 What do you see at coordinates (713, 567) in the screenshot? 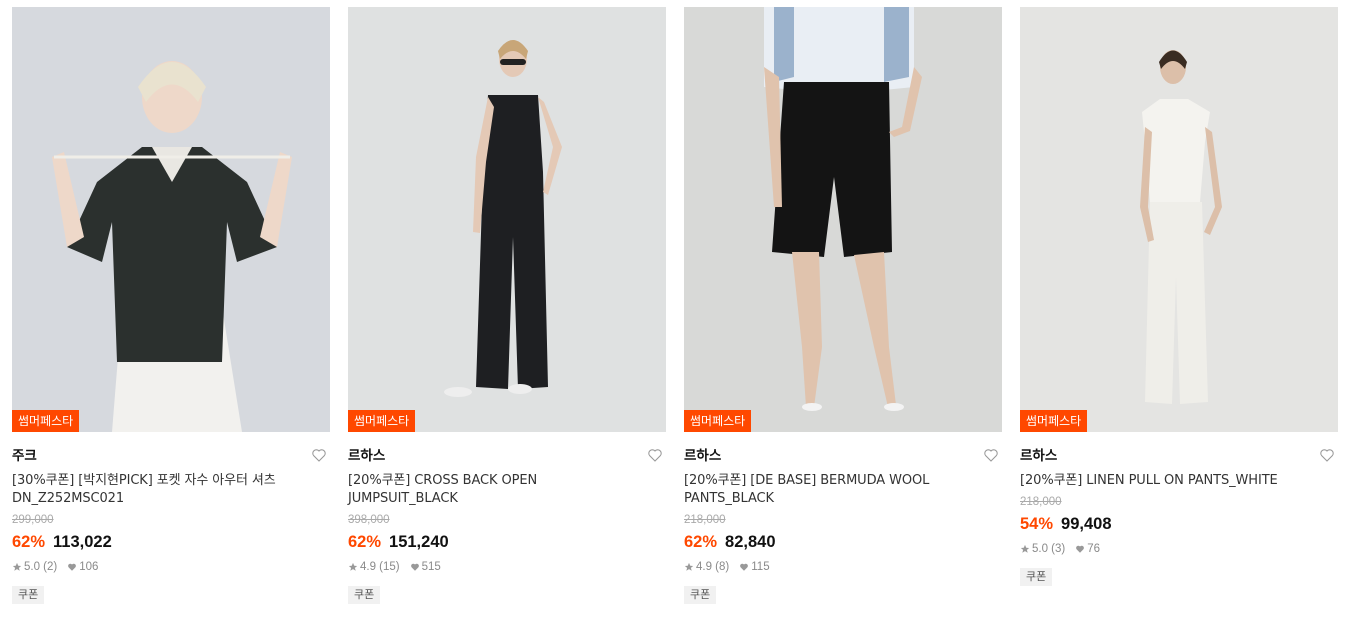
I see `rating-text: 4.9 (8)` at bounding box center [713, 567].